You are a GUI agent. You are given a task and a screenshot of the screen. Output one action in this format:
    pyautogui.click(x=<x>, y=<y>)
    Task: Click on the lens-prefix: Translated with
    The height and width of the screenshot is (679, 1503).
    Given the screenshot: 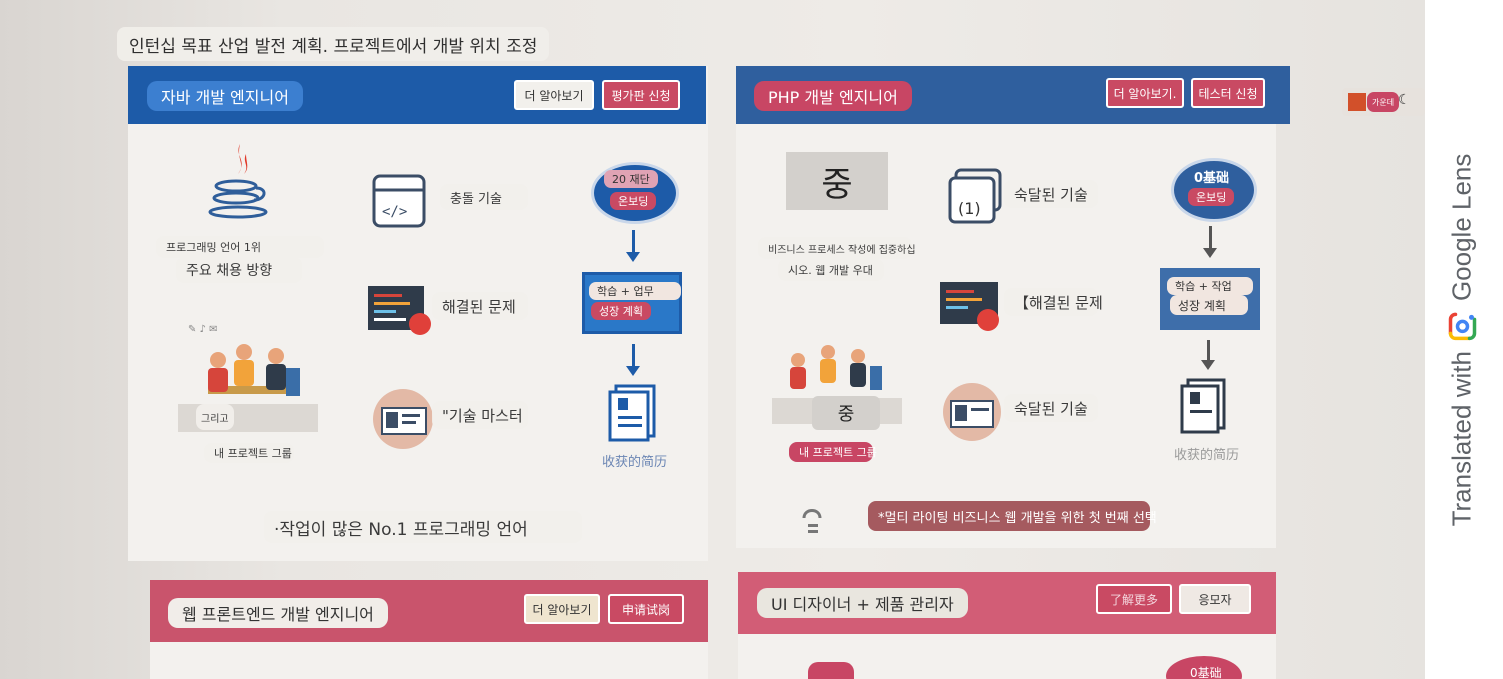 What is the action you would take?
    pyautogui.click(x=1461, y=439)
    